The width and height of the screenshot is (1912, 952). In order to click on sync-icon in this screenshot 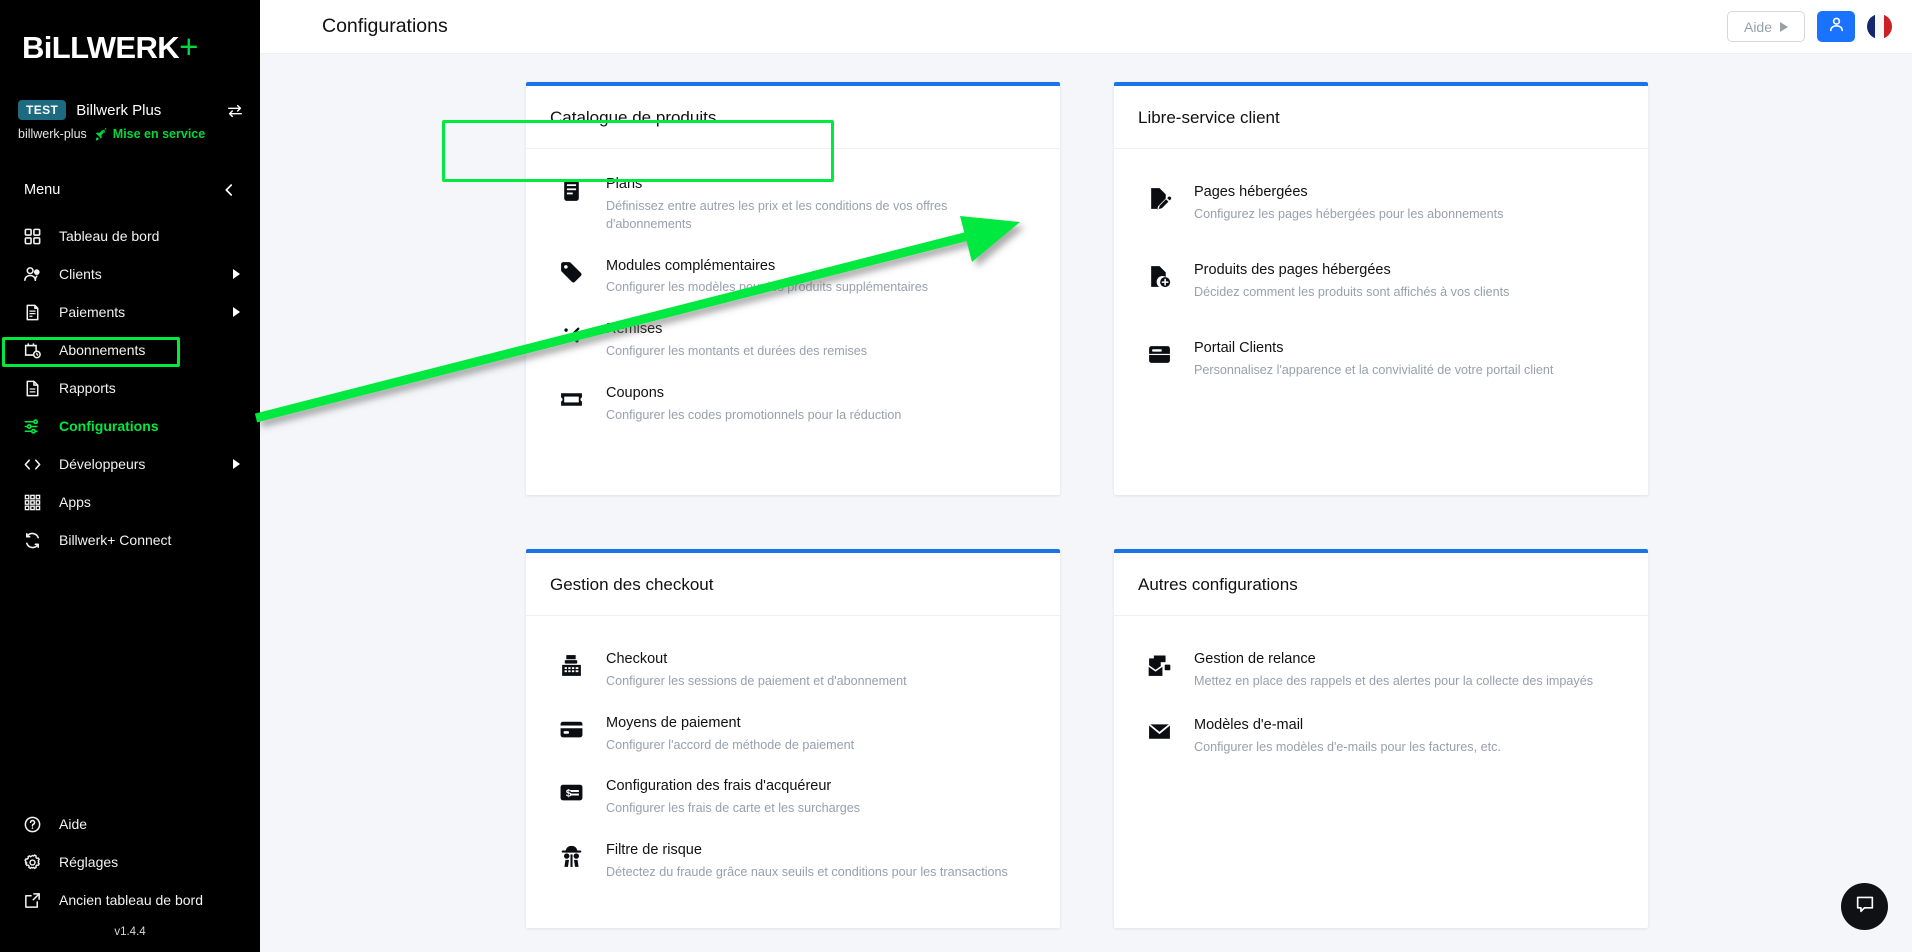, I will do `click(32, 540)`.